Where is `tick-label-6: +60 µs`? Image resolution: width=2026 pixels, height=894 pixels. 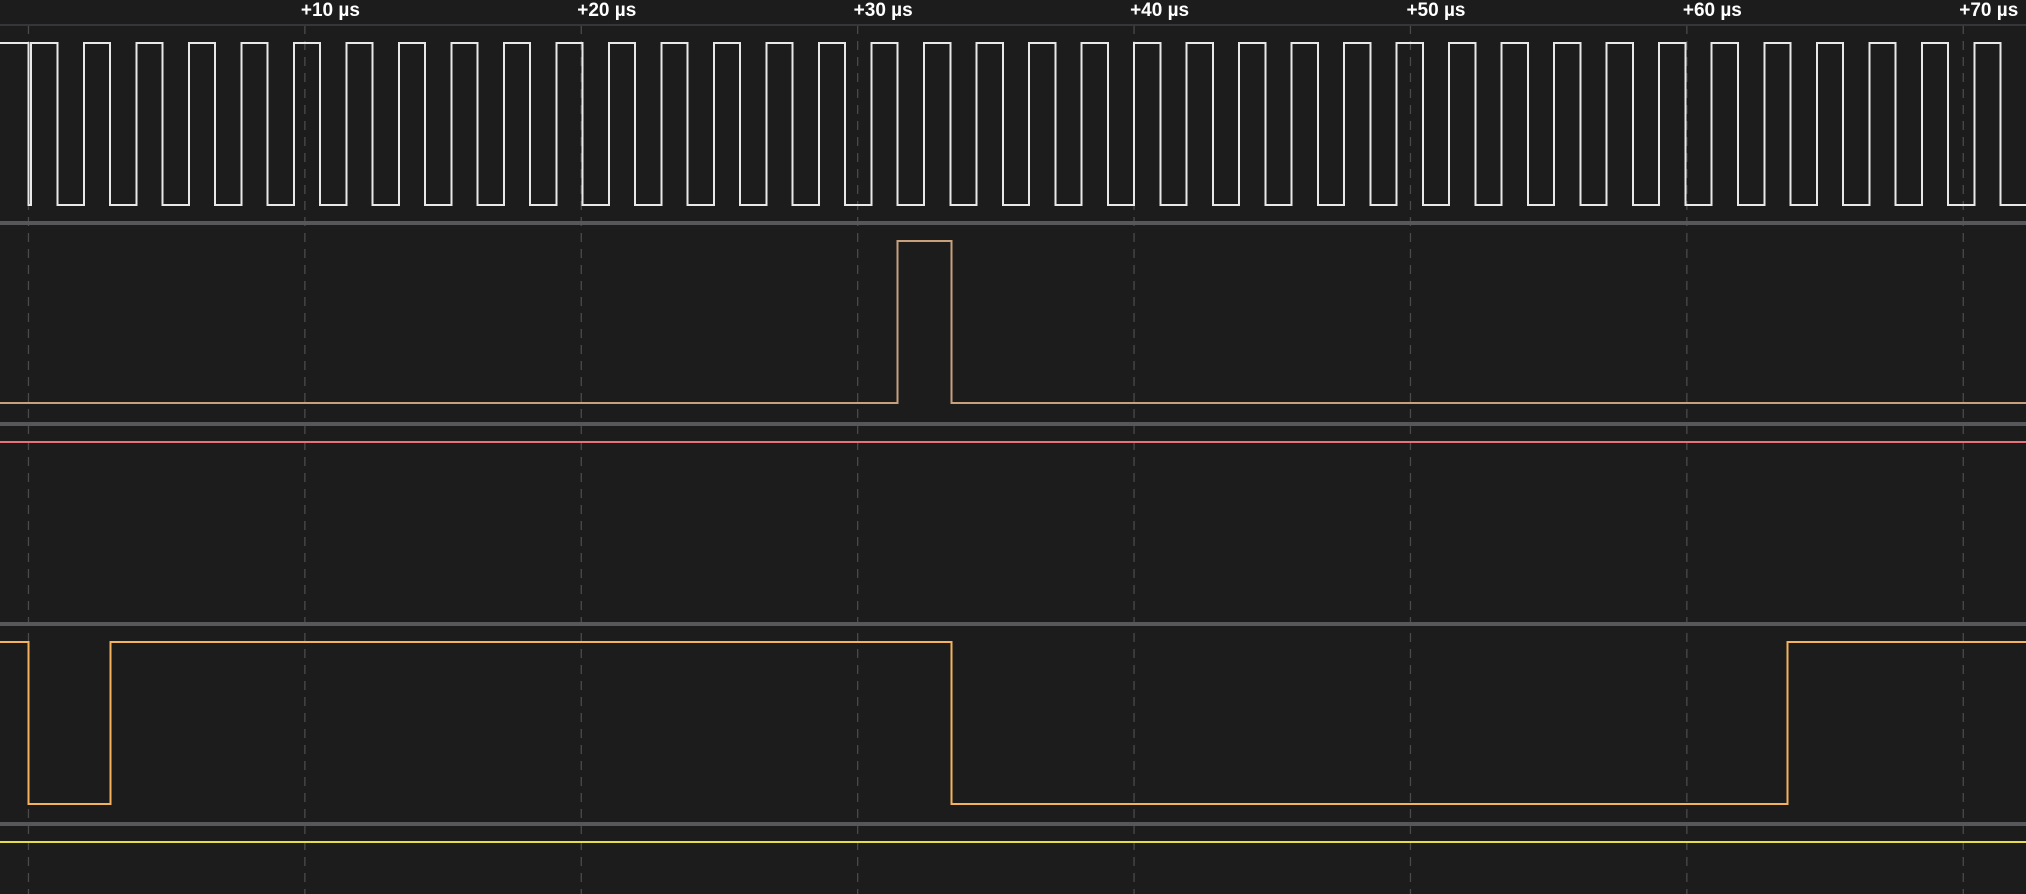 tick-label-6: +60 µs is located at coordinates (1712, 10).